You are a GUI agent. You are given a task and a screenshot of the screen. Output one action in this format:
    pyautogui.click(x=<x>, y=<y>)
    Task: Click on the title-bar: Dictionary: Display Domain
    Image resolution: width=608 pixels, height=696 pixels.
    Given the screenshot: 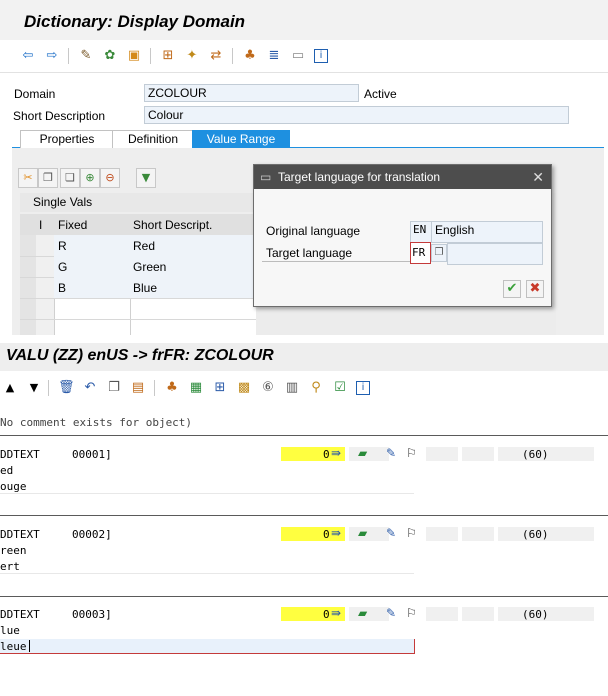 What is the action you would take?
    pyautogui.click(x=304, y=20)
    